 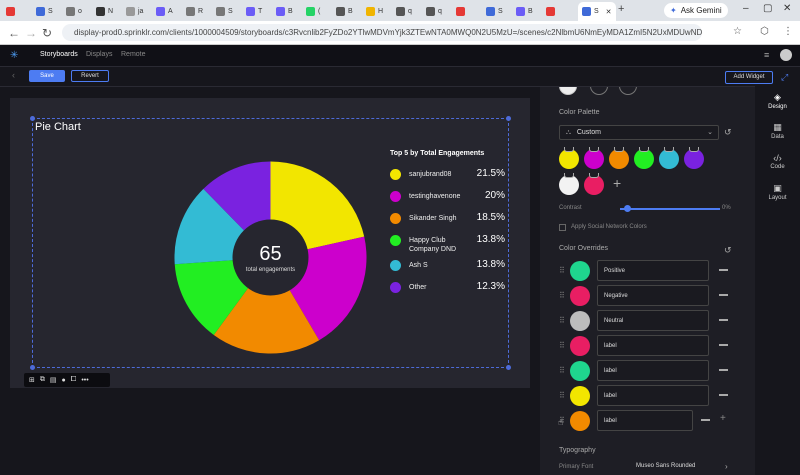 I want to click on palette-select: ⛬ Custom ⌄, so click(x=639, y=132).